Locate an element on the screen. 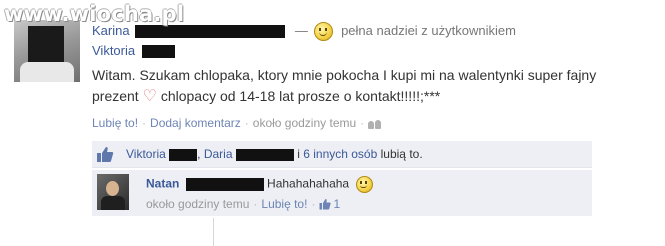 The image size is (665, 246). author-avatar is located at coordinates (47, 51).